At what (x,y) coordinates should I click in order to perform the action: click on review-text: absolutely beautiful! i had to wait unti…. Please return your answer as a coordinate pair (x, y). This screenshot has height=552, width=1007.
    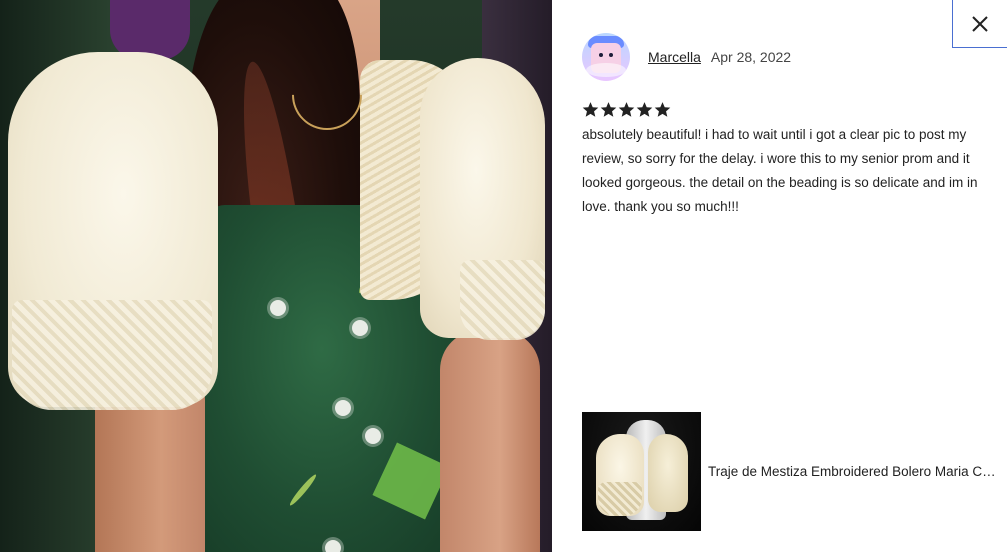
    Looking at the image, I should click on (780, 170).